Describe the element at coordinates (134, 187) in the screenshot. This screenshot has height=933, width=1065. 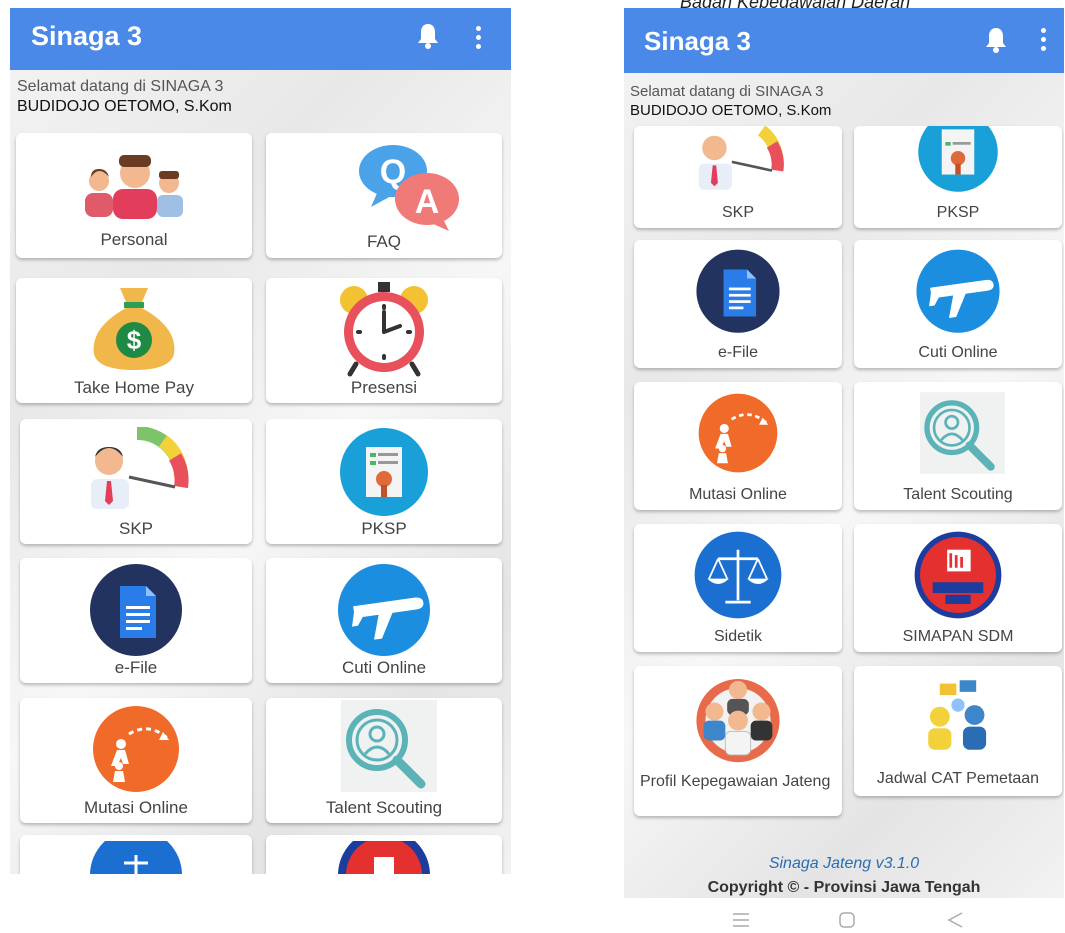
I see `people-icon` at that location.